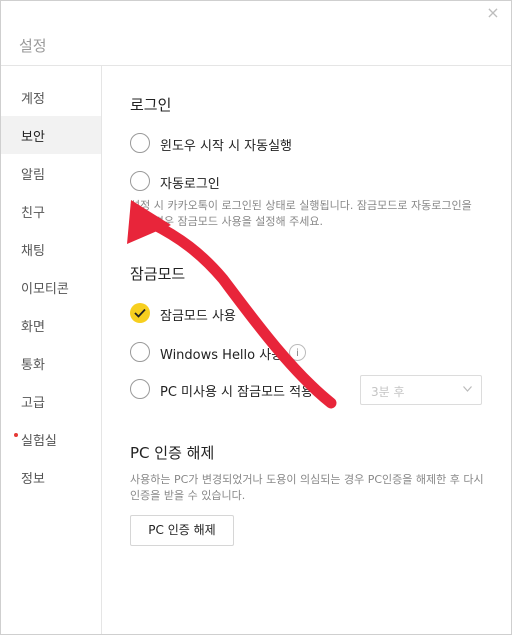 The height and width of the screenshot is (636, 512). I want to click on pc-auth-section-title: PC 인증 해제, so click(172, 453).